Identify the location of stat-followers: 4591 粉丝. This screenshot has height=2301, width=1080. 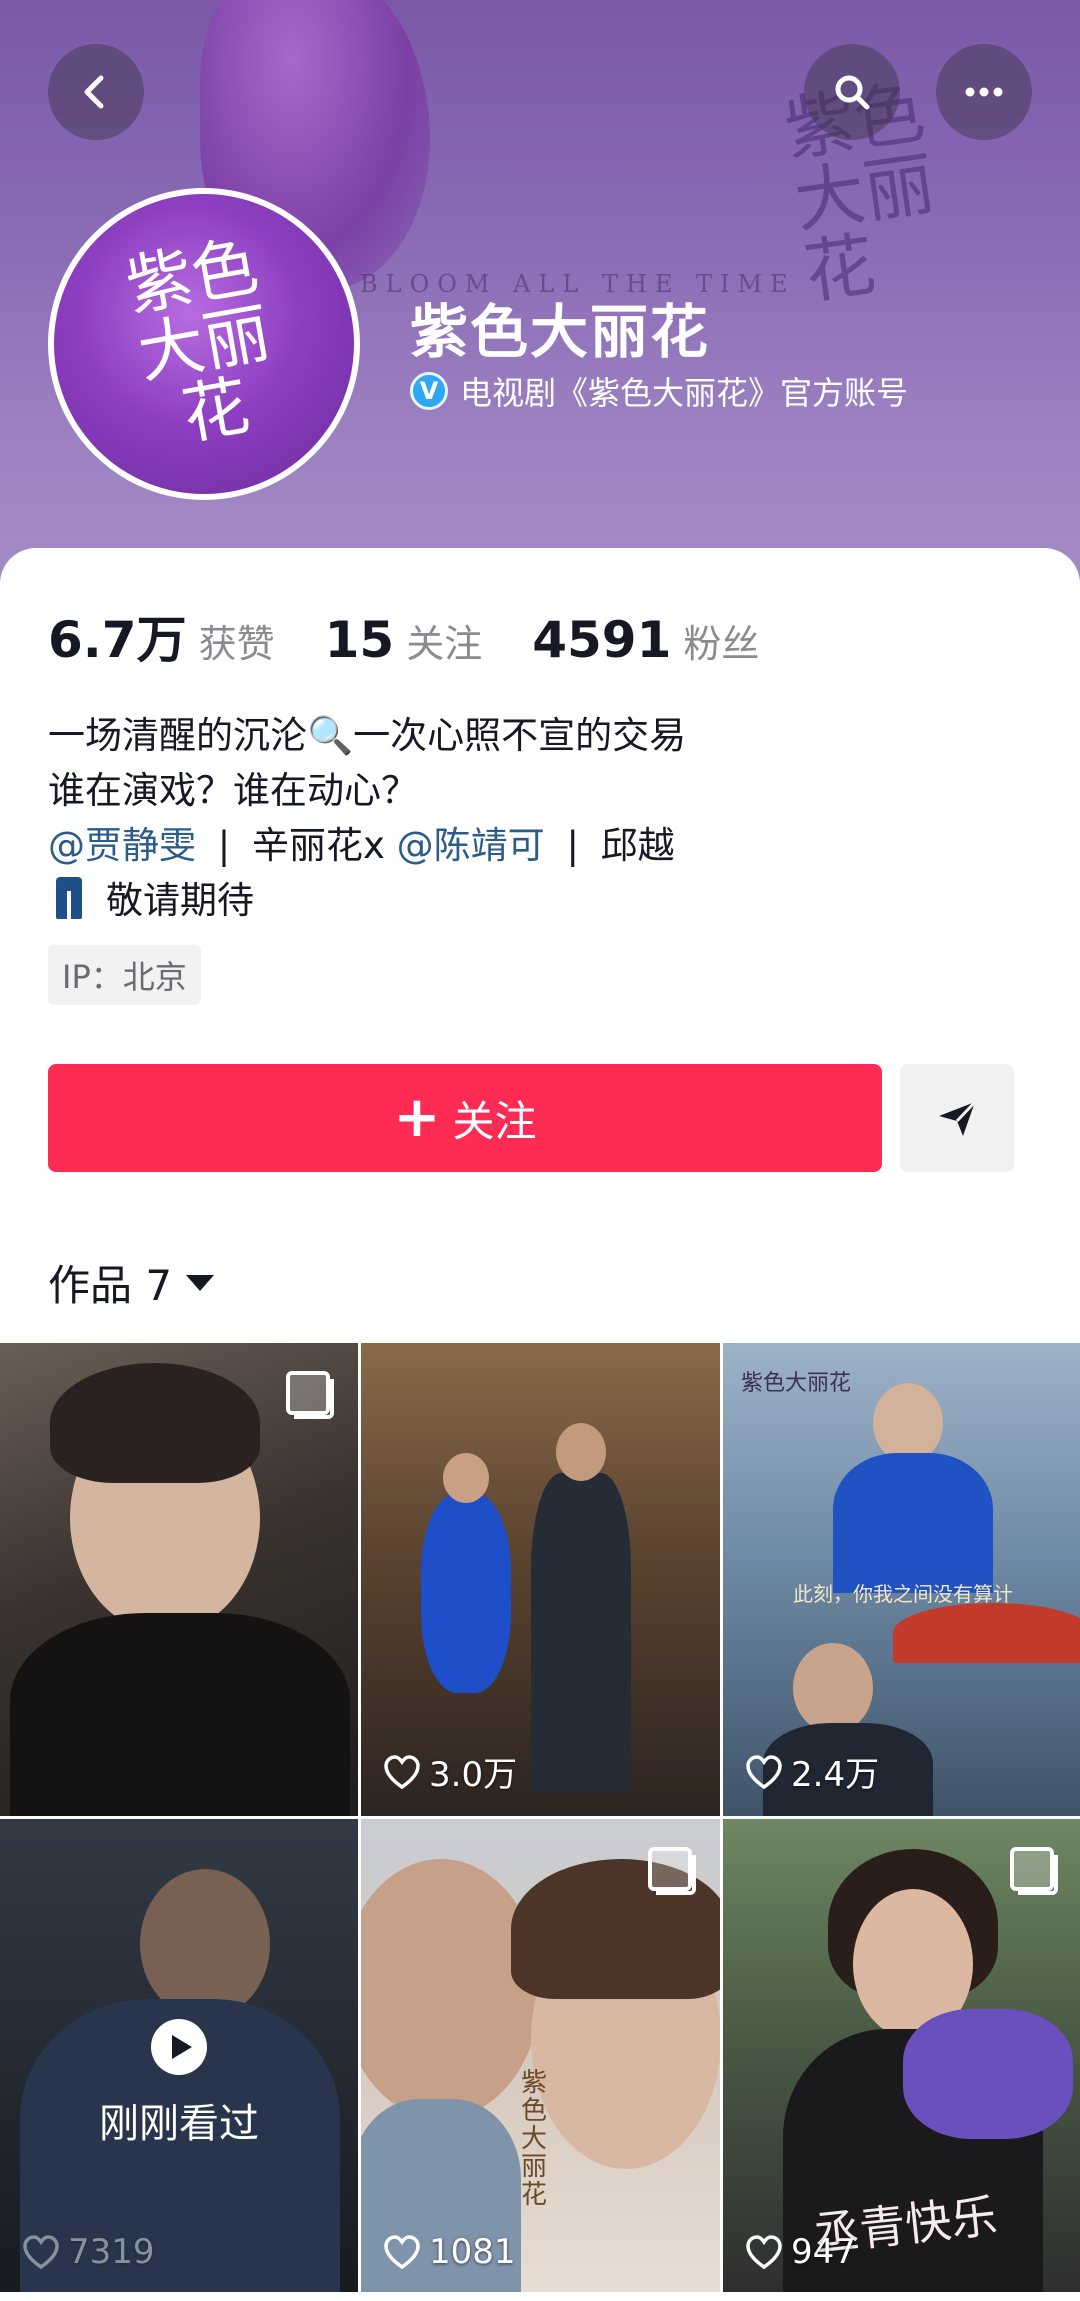
(645, 640).